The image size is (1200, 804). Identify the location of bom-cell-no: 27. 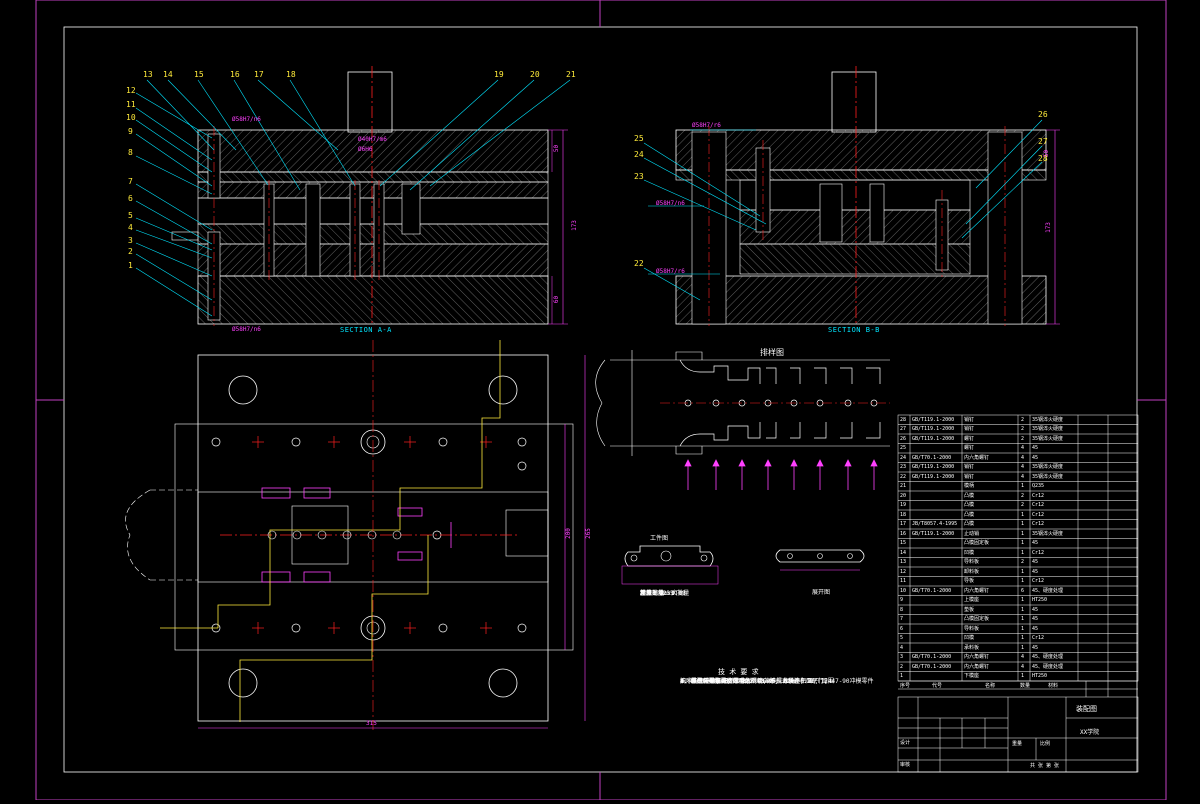
(903, 429).